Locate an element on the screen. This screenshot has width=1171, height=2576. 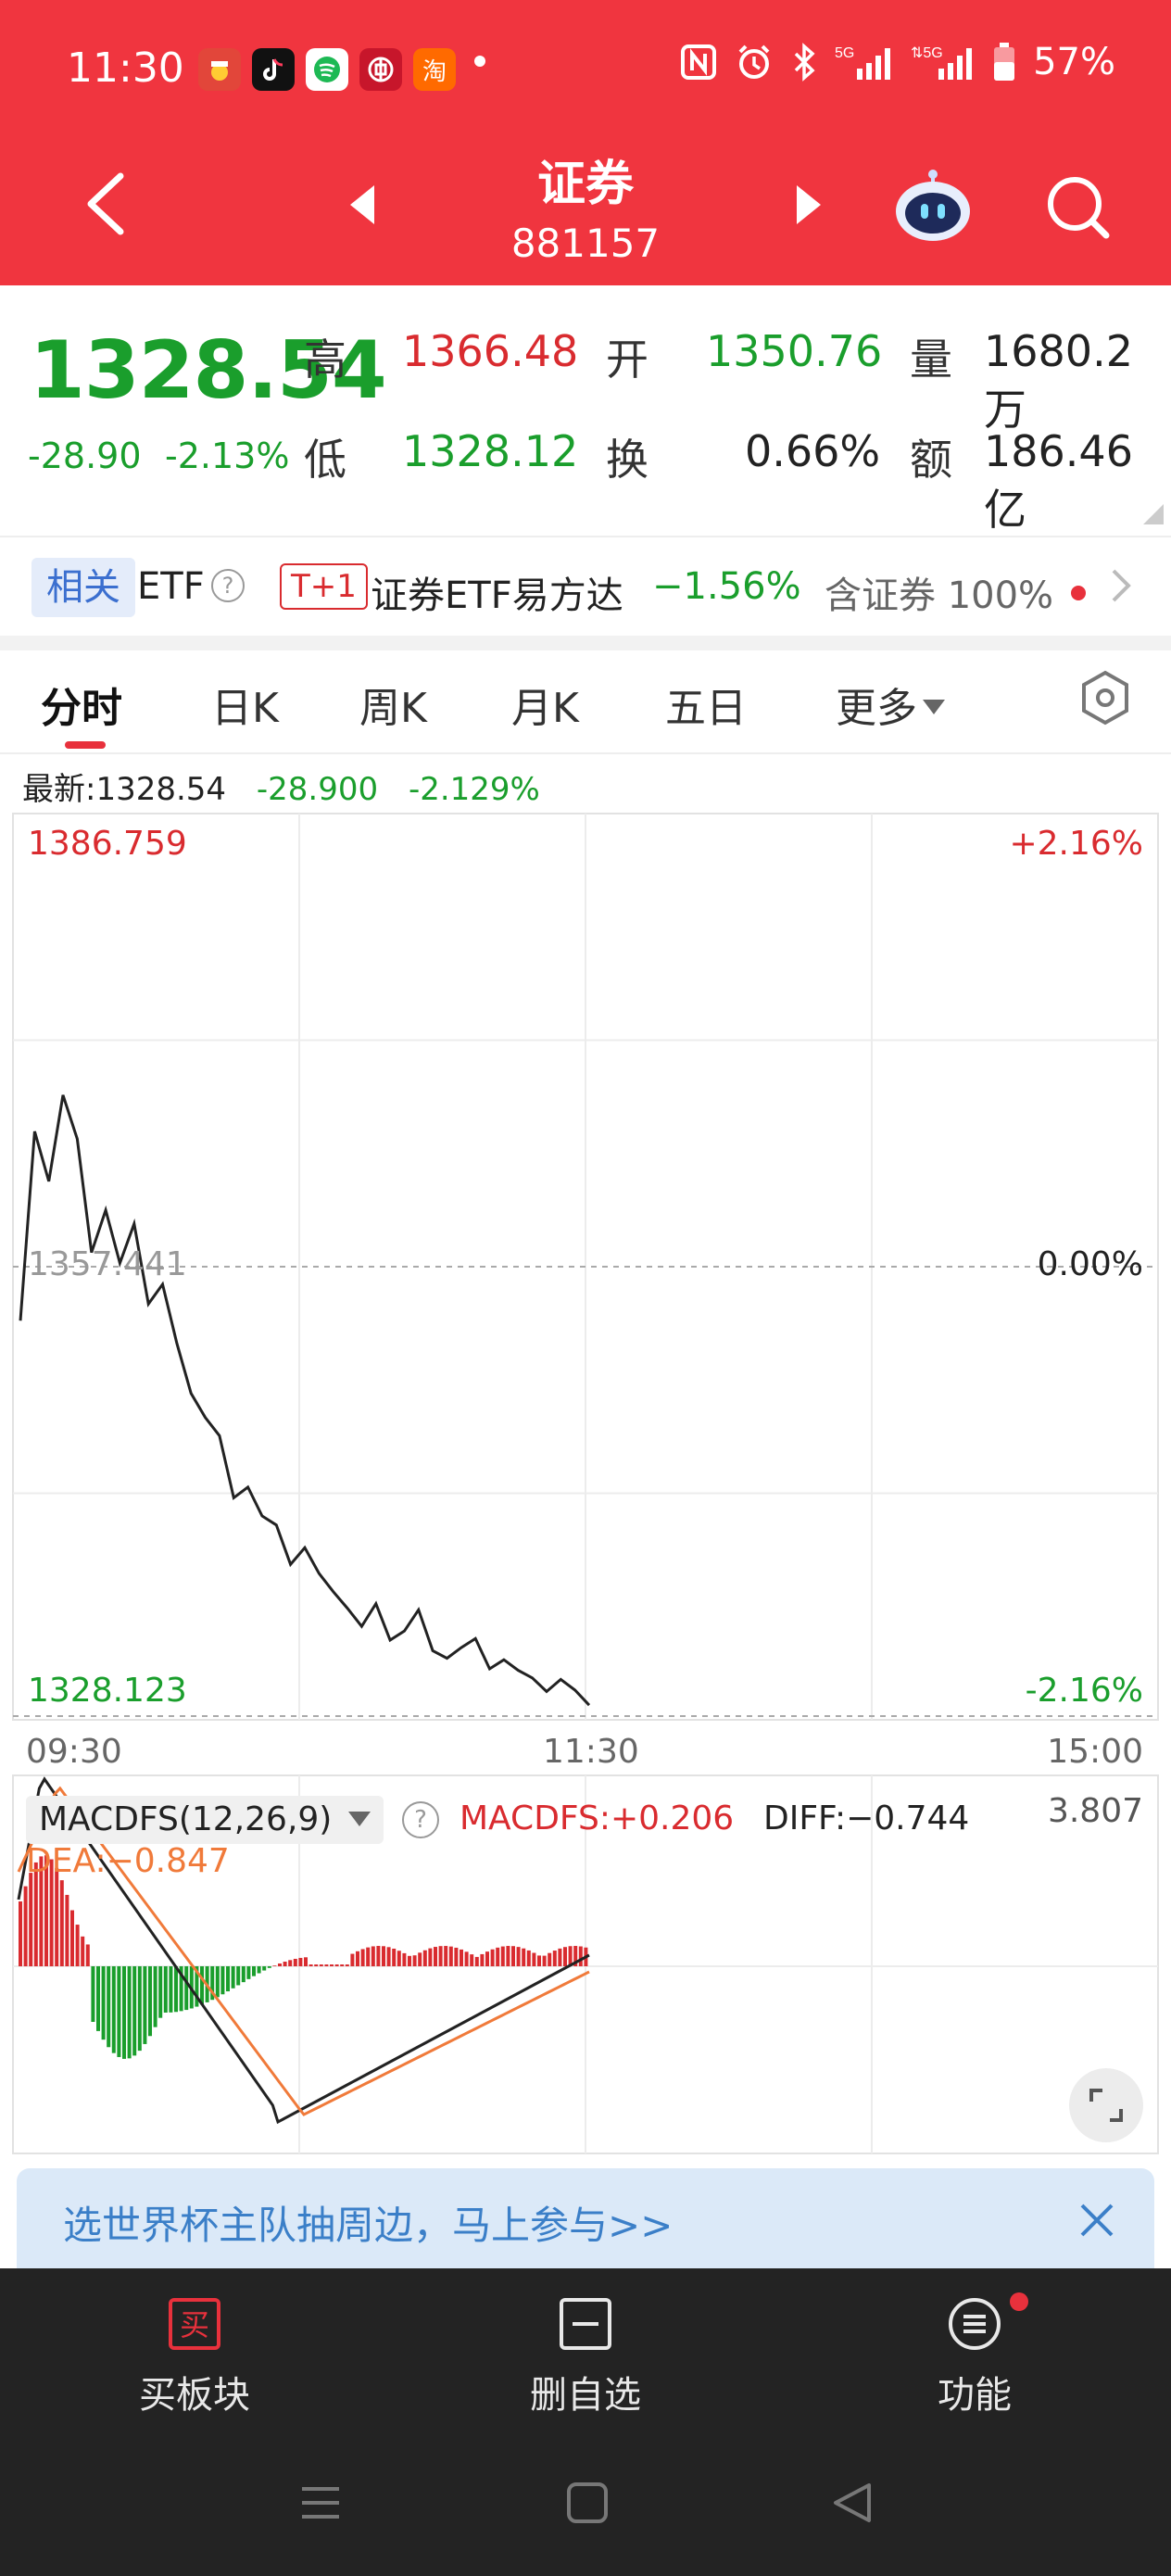
help-icon: ? is located at coordinates (228, 585).